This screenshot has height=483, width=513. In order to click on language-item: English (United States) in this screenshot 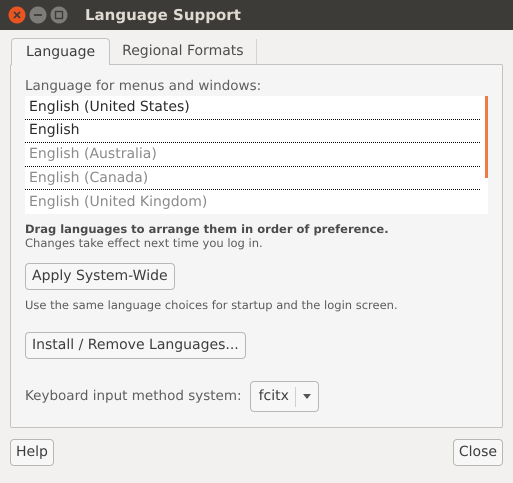, I will do `click(252, 108)`.